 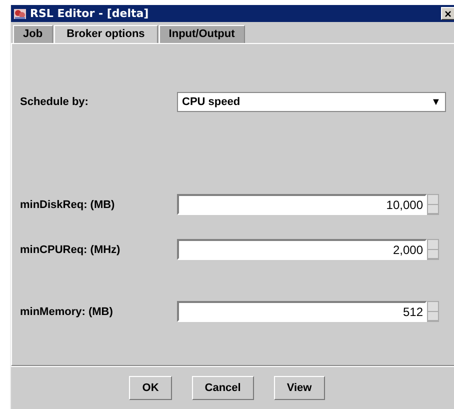 I want to click on schedule-dropdown: CPU speed ▼, so click(x=311, y=102).